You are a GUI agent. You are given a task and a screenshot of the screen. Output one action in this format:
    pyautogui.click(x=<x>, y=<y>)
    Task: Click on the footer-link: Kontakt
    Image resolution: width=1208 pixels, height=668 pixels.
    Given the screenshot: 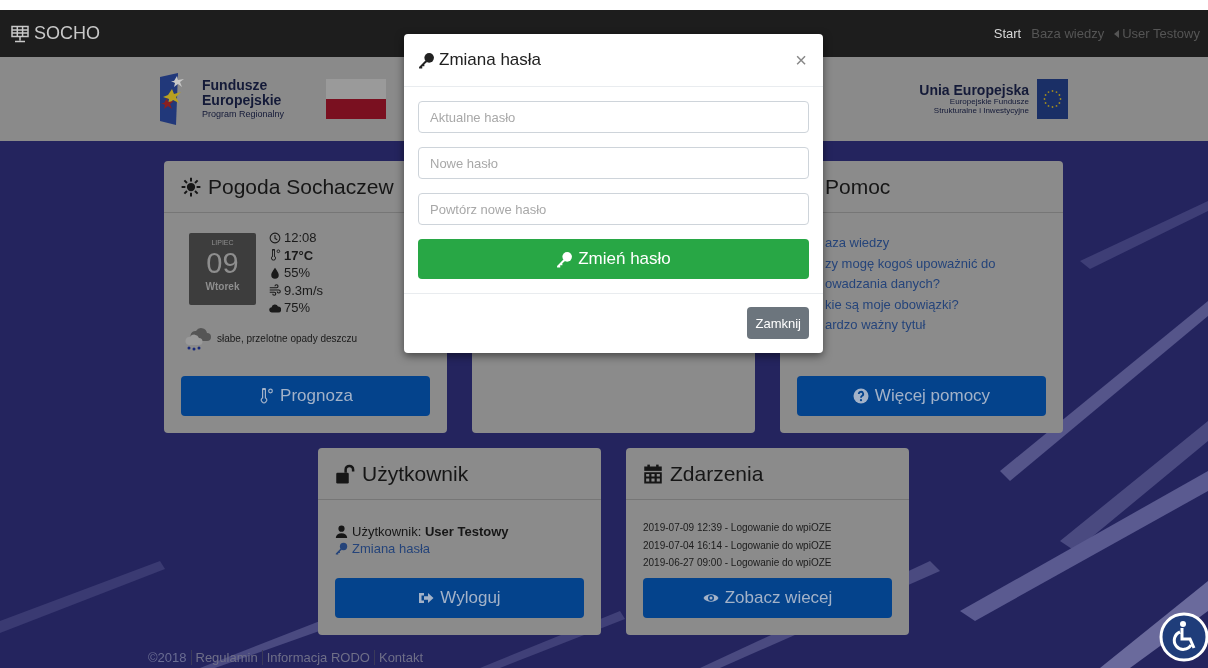 What is the action you would take?
    pyautogui.click(x=400, y=657)
    